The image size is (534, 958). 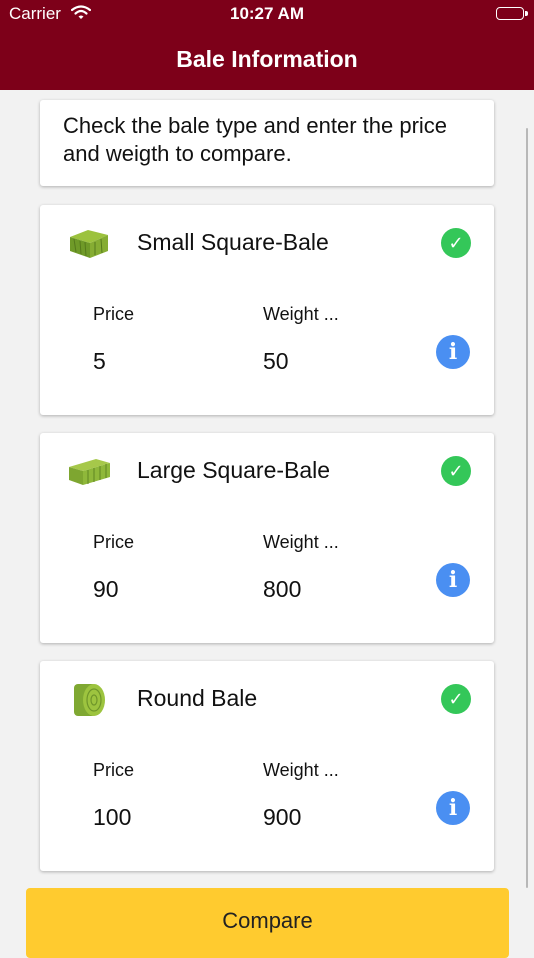 What do you see at coordinates (267, 923) in the screenshot?
I see `compare-button: Compare` at bounding box center [267, 923].